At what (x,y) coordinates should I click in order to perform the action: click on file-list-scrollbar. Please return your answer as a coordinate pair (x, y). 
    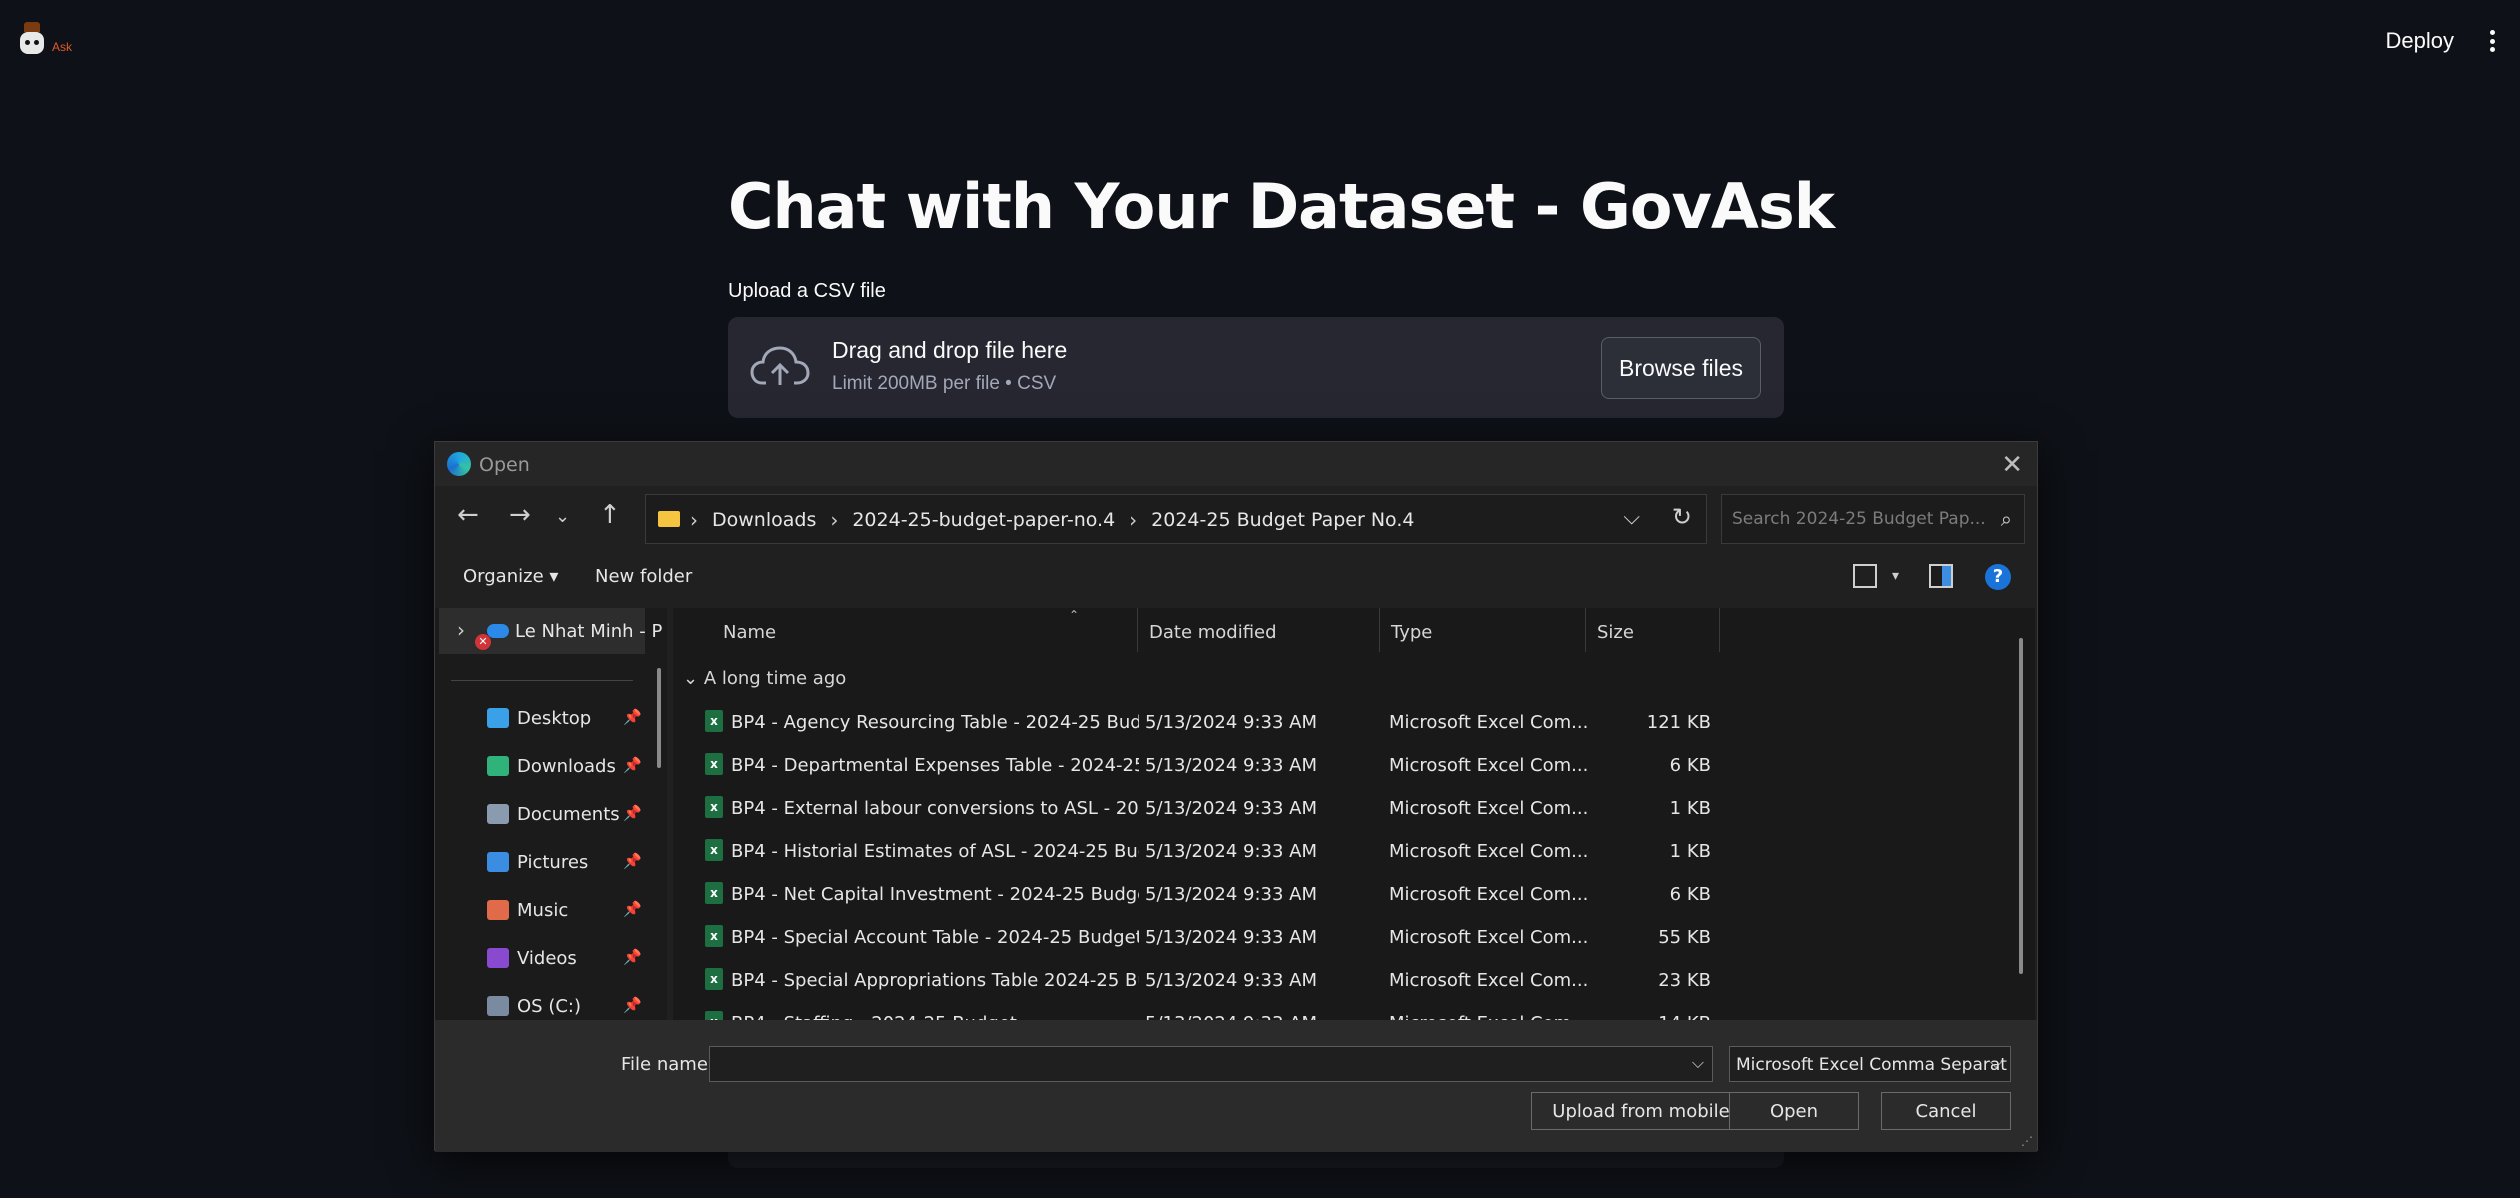
    Looking at the image, I should click on (2021, 806).